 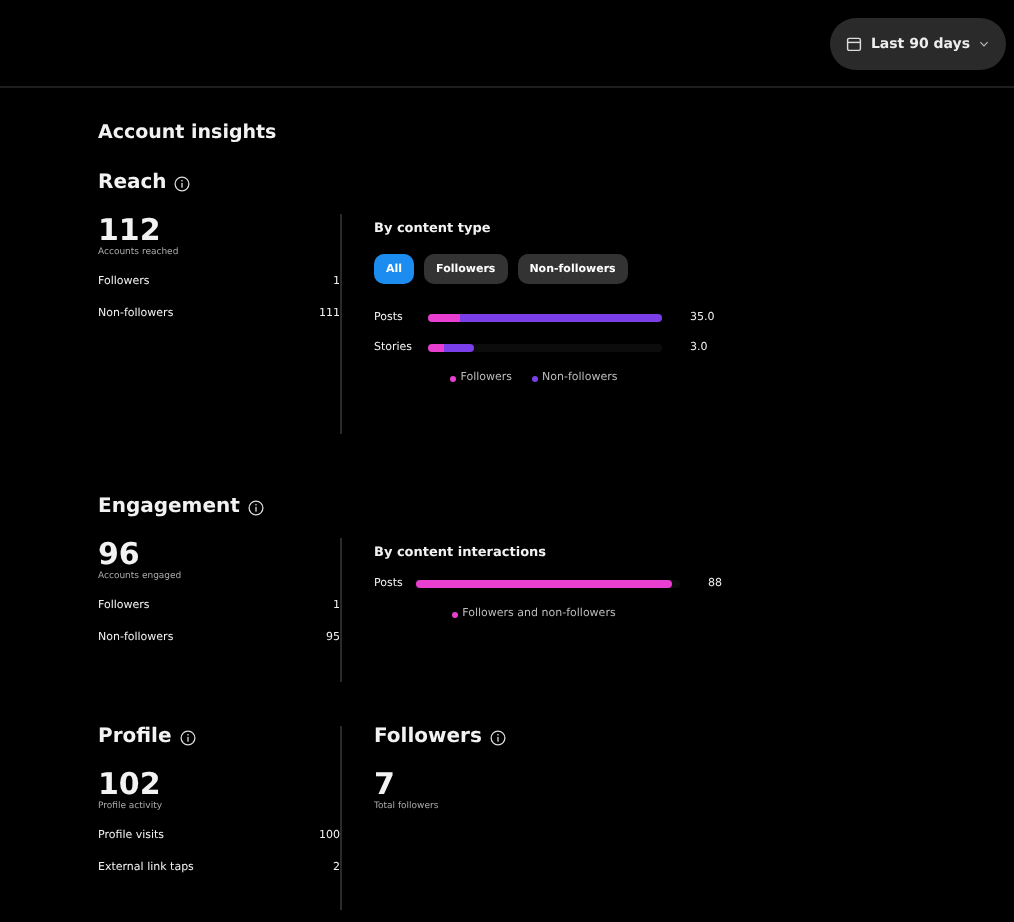 I want to click on section-heading: Profile, so click(x=135, y=737).